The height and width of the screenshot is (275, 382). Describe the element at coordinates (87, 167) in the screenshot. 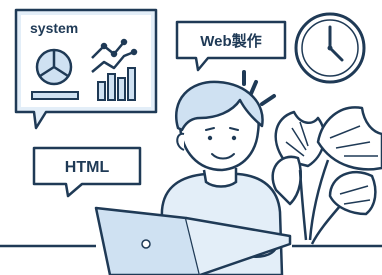

I see `html-label: HTML` at that location.